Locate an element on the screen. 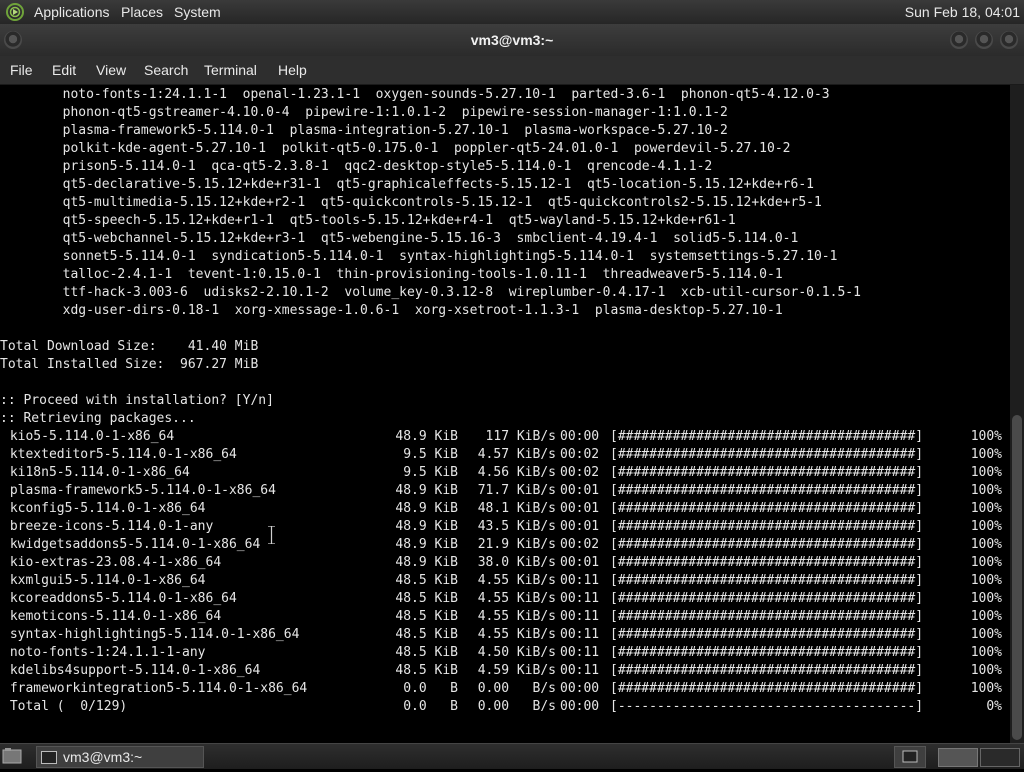 Image resolution: width=1024 pixels, height=772 pixels. download-summary-line: Total Download Size: 41.40 MiB is located at coordinates (129, 346).